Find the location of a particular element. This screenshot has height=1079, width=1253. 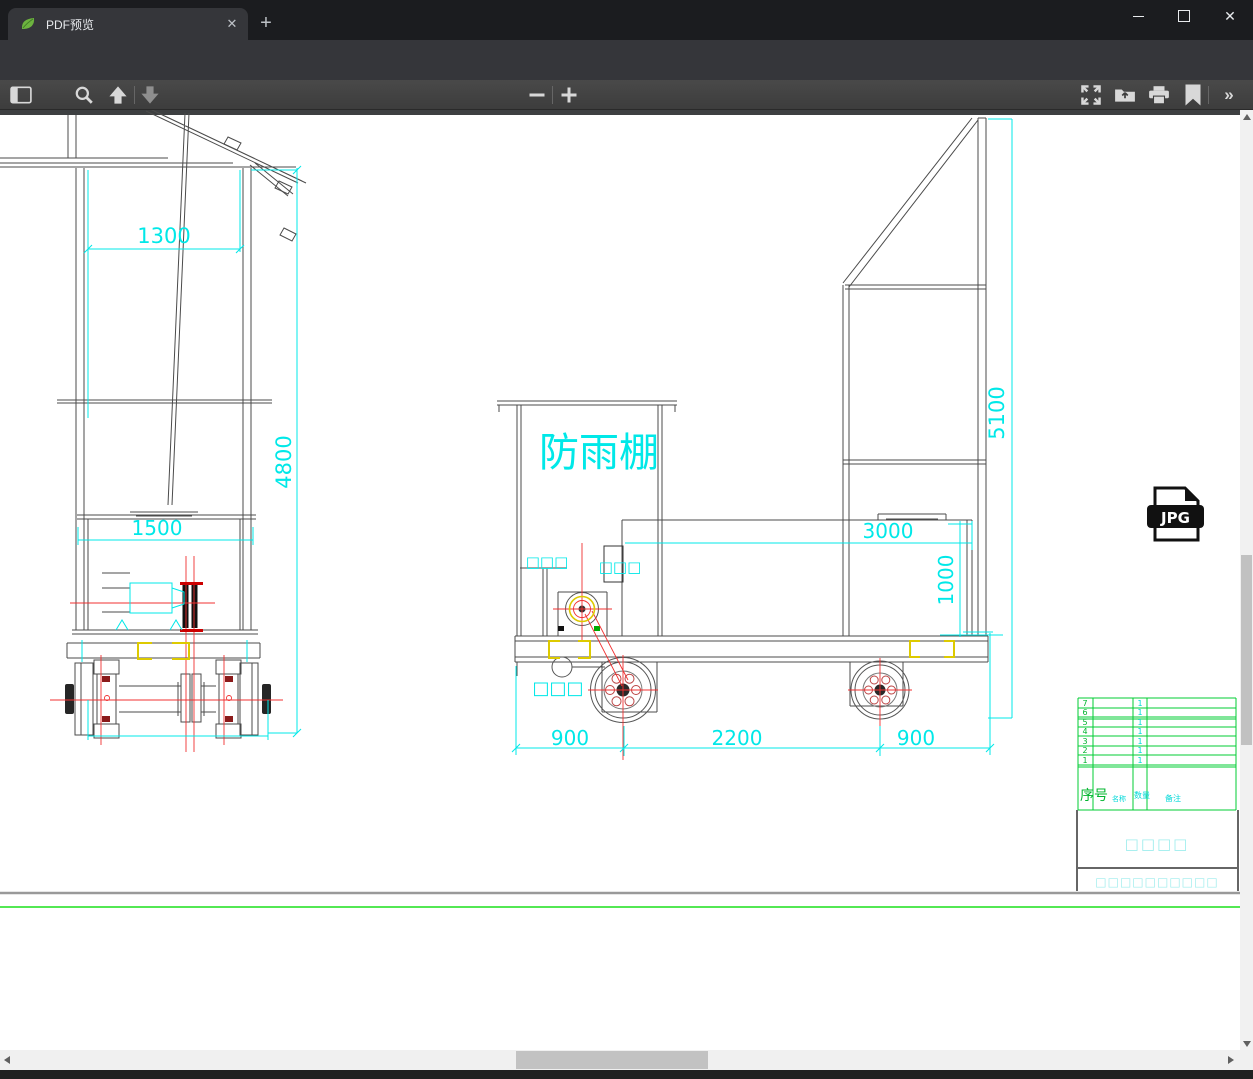

vertical-scrollbar-thumb is located at coordinates (1246, 650).